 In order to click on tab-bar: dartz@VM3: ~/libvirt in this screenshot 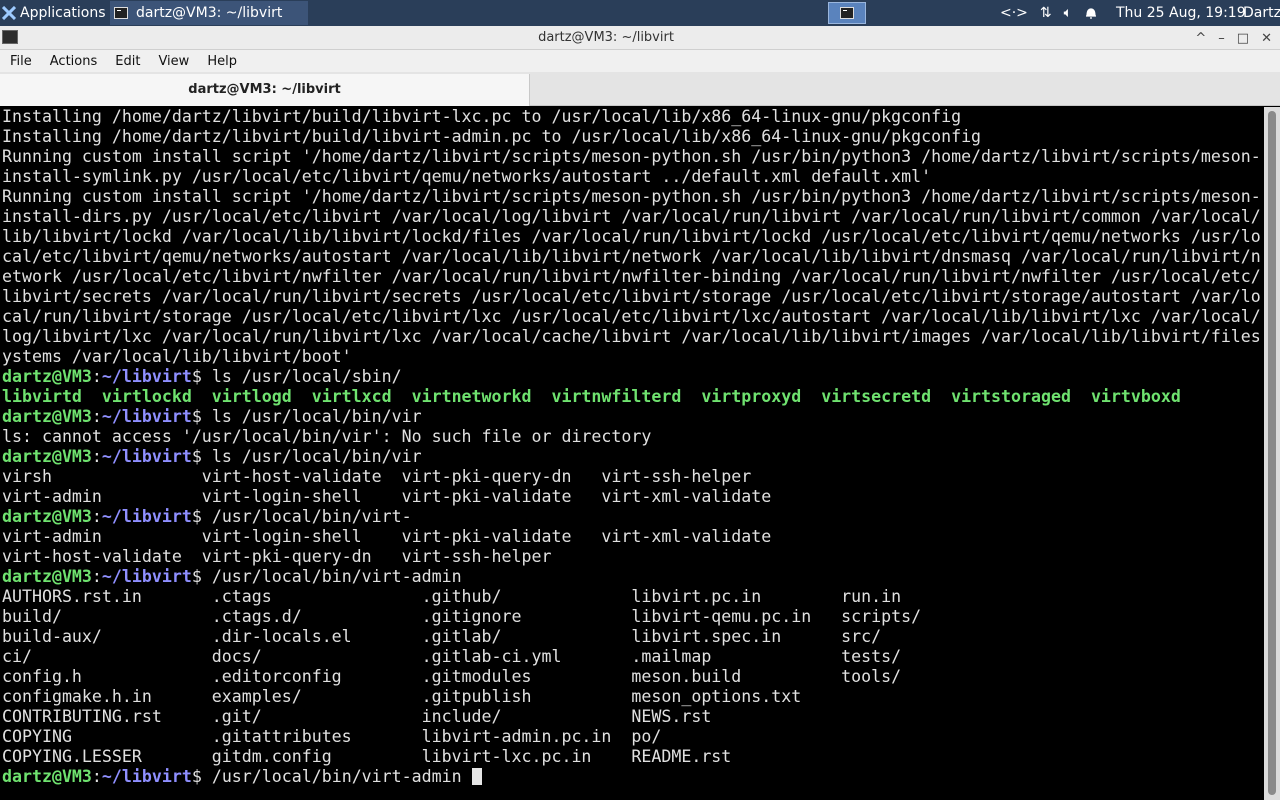, I will do `click(640, 89)`.